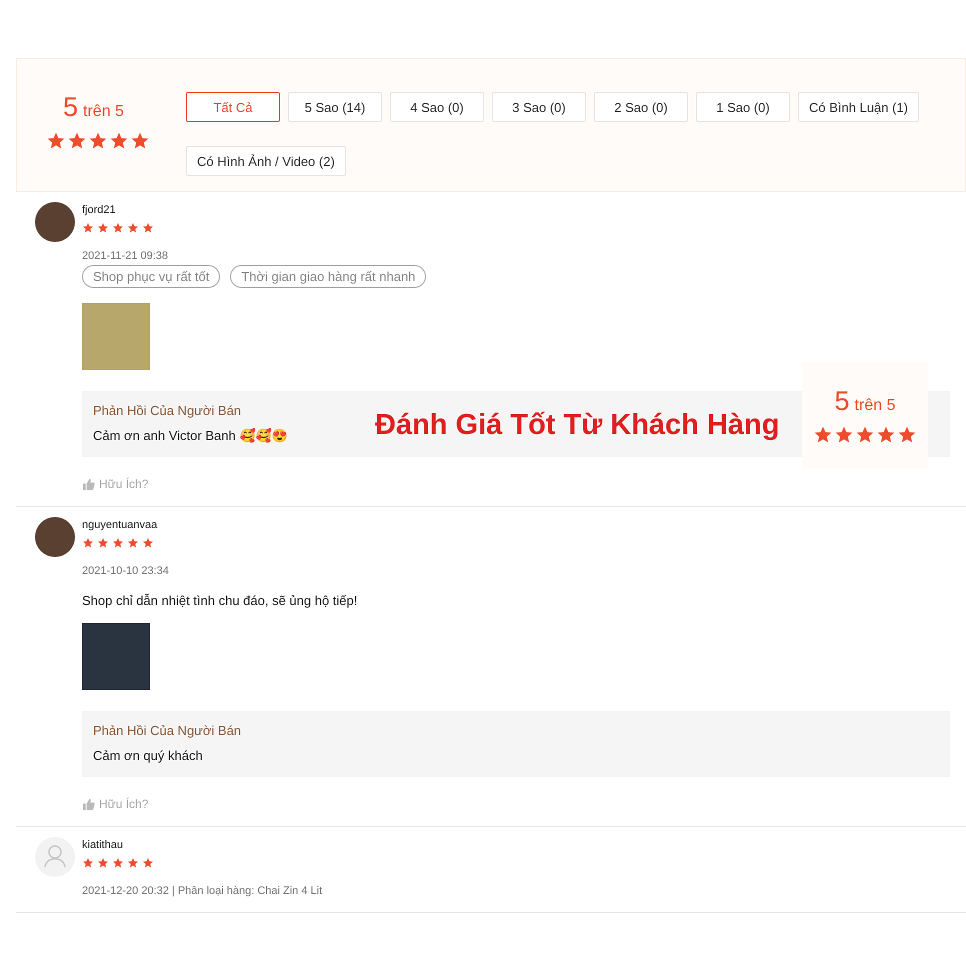 The width and height of the screenshot is (966, 966). I want to click on review-tag: Thời gian giao hàng rất nhanh, so click(328, 276).